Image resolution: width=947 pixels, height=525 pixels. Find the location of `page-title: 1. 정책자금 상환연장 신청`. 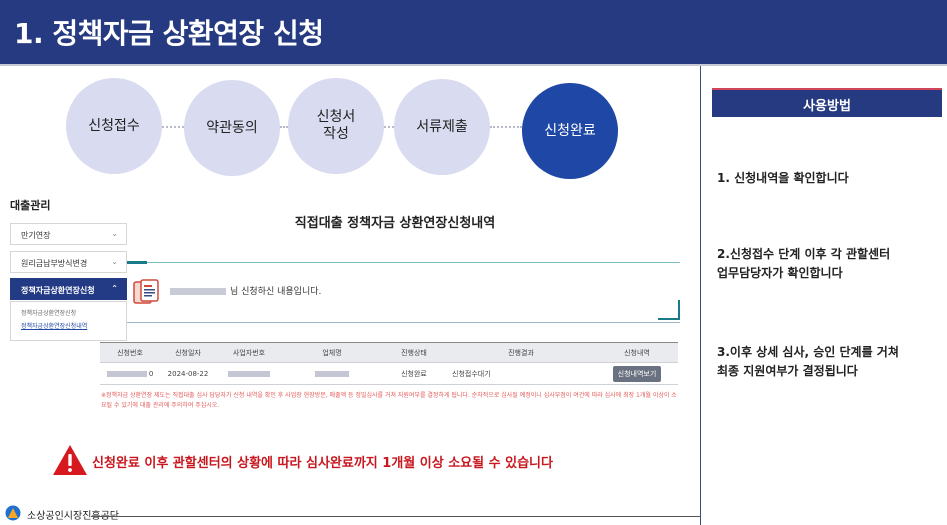

page-title: 1. 정책자금 상환연장 신청 is located at coordinates (169, 33).